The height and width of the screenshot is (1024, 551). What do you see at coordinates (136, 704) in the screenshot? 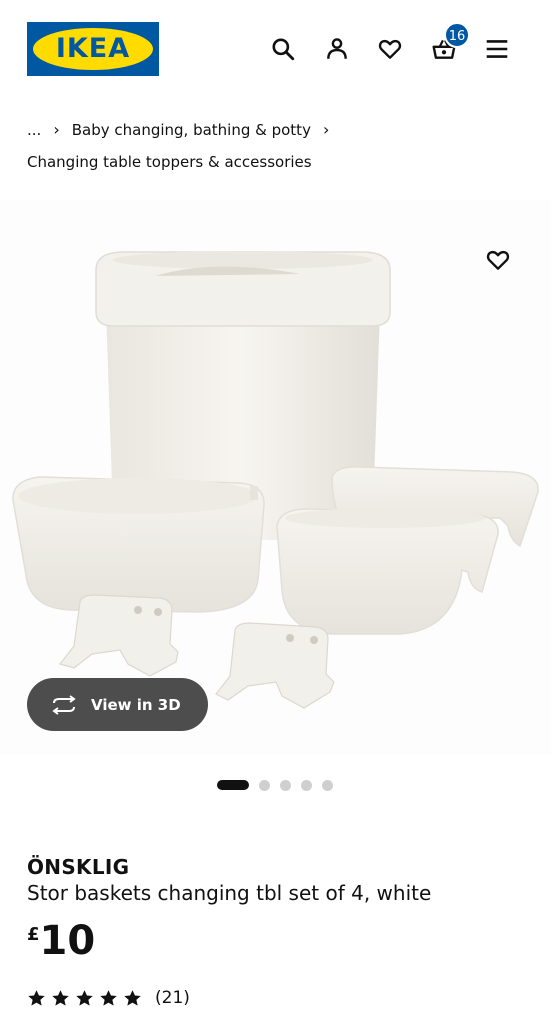
I see `view-in-3d-label: View in 3D` at bounding box center [136, 704].